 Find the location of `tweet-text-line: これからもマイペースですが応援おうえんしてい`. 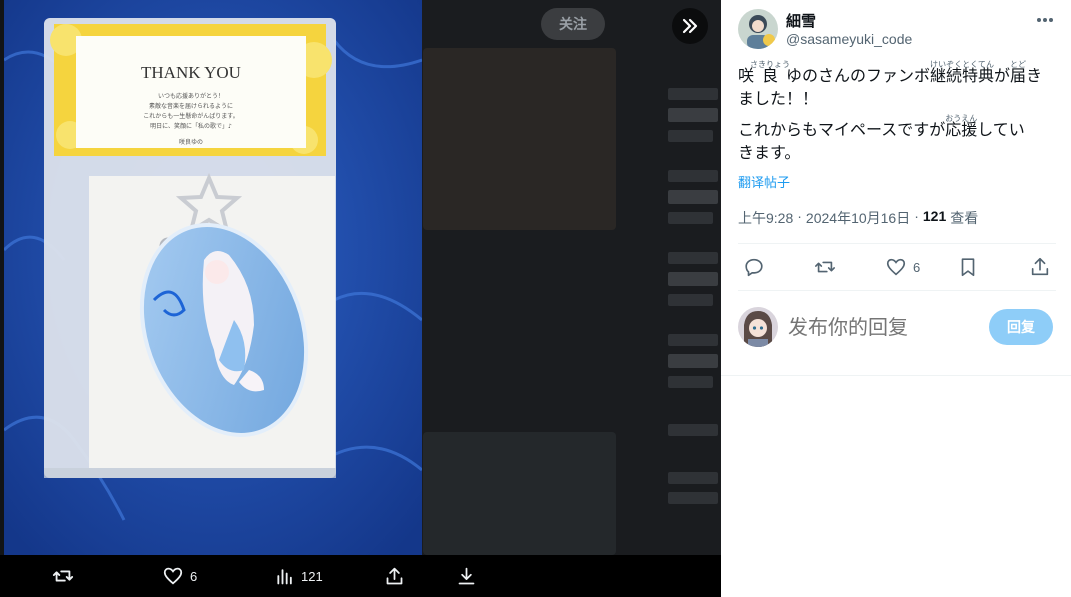

tweet-text-line: これからもマイペースですが応援おうえんしてい is located at coordinates (881, 126).